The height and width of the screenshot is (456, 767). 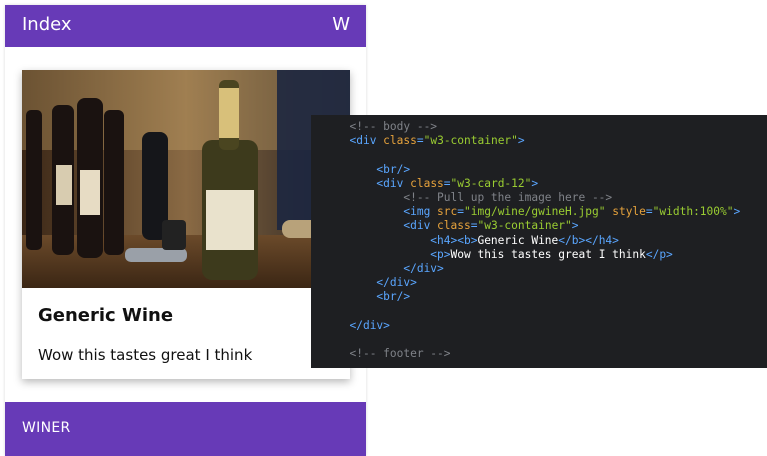 What do you see at coordinates (185, 26) in the screenshot?
I see `top-bar: Index W` at bounding box center [185, 26].